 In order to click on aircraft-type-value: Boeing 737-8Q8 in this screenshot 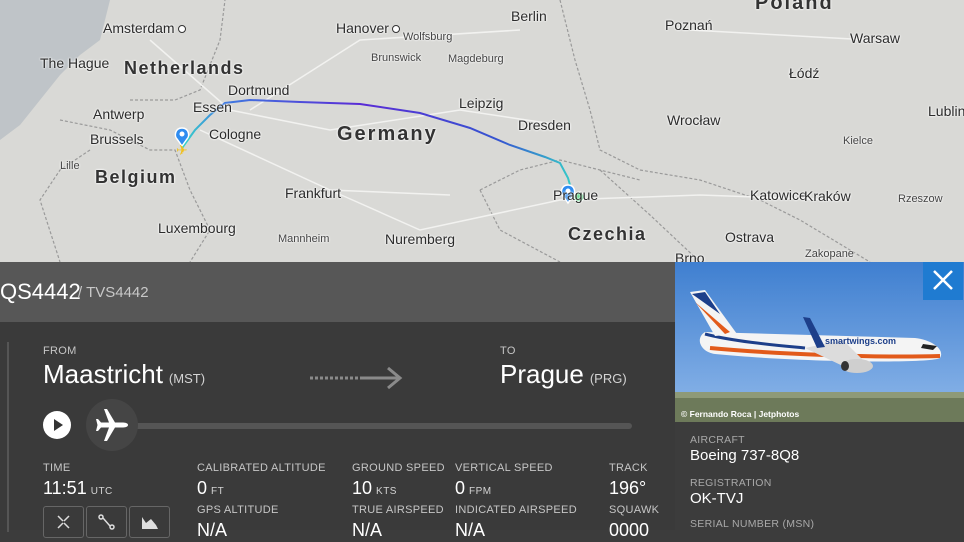, I will do `click(744, 455)`.